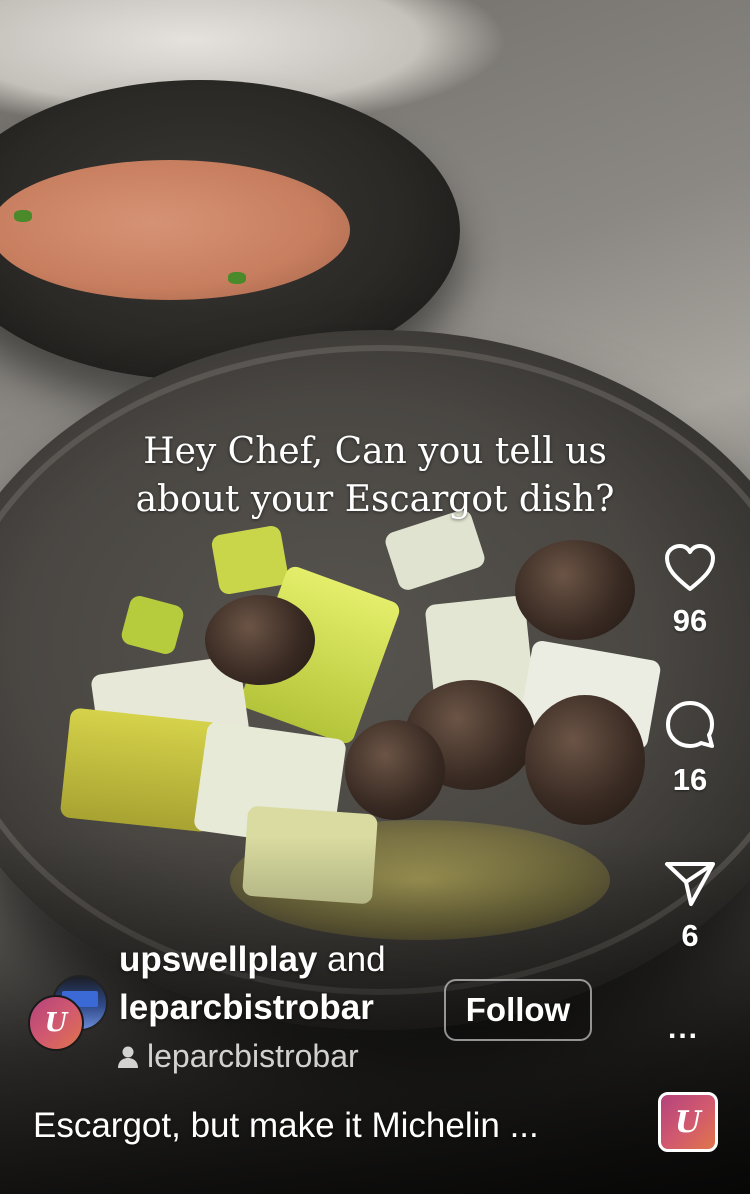 The image size is (750, 1194). I want to click on person-icon, so click(128, 1057).